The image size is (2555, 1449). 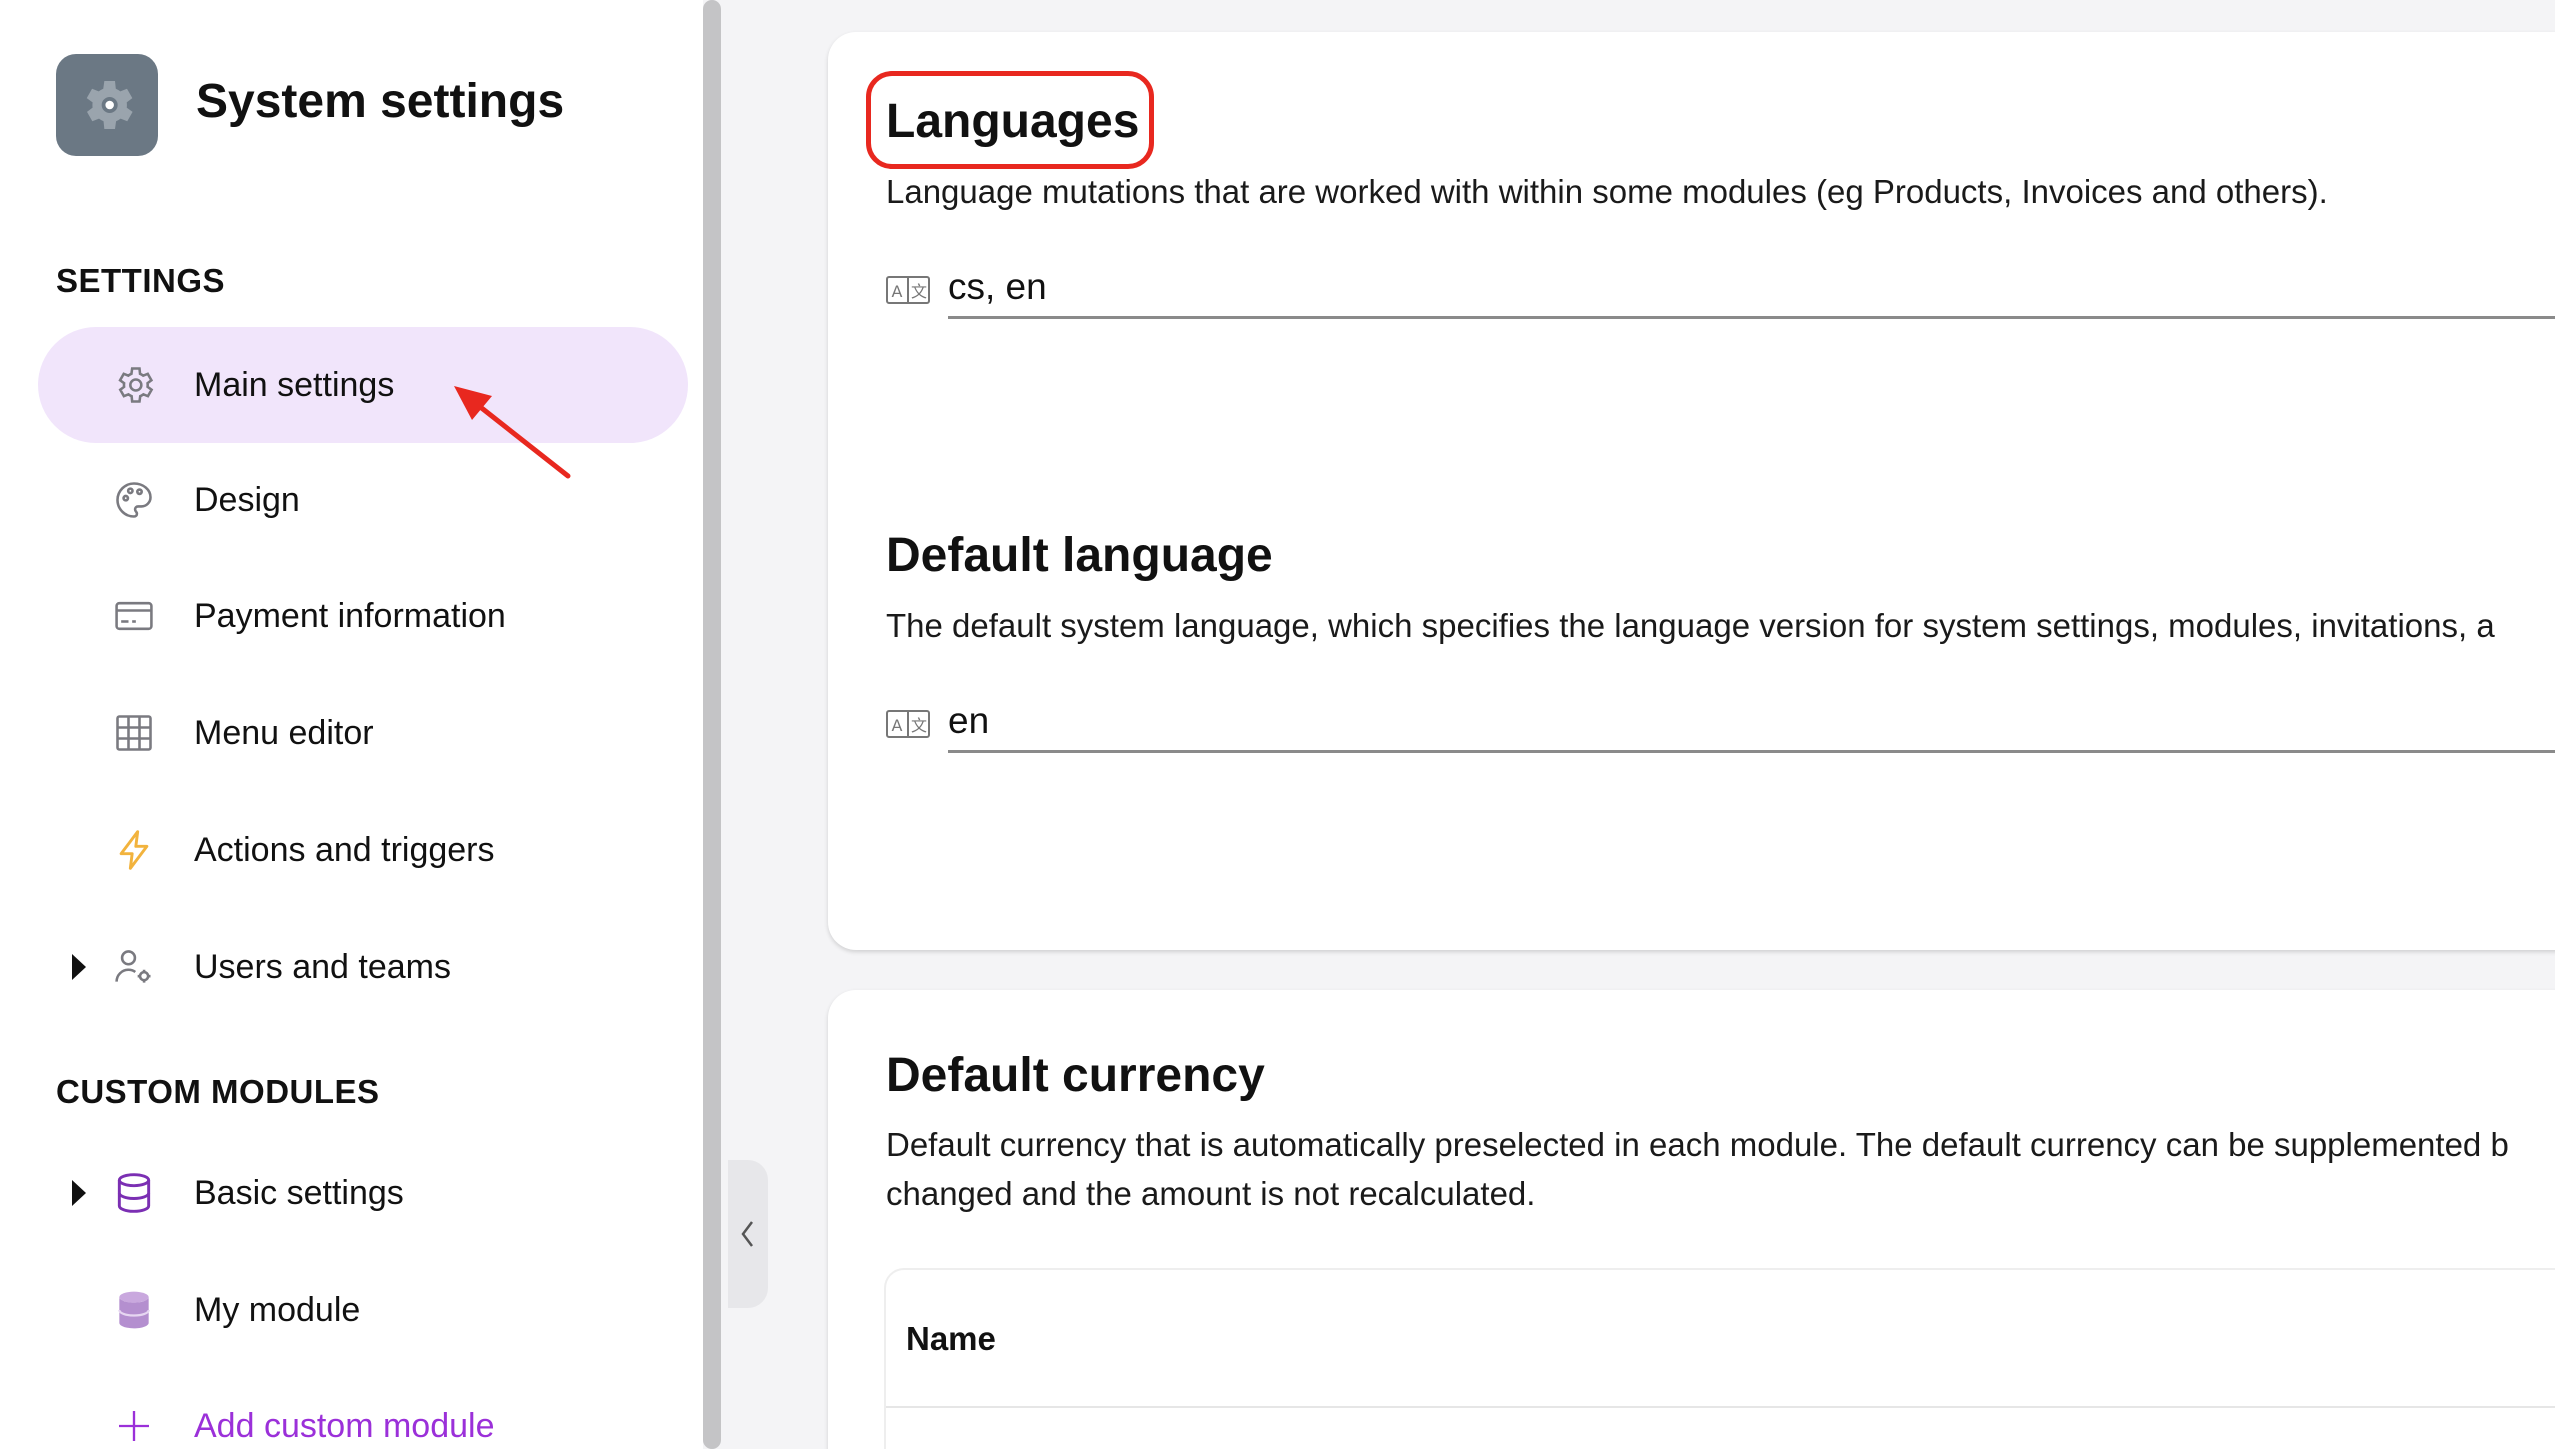 I want to click on palette-icon, so click(x=134, y=500).